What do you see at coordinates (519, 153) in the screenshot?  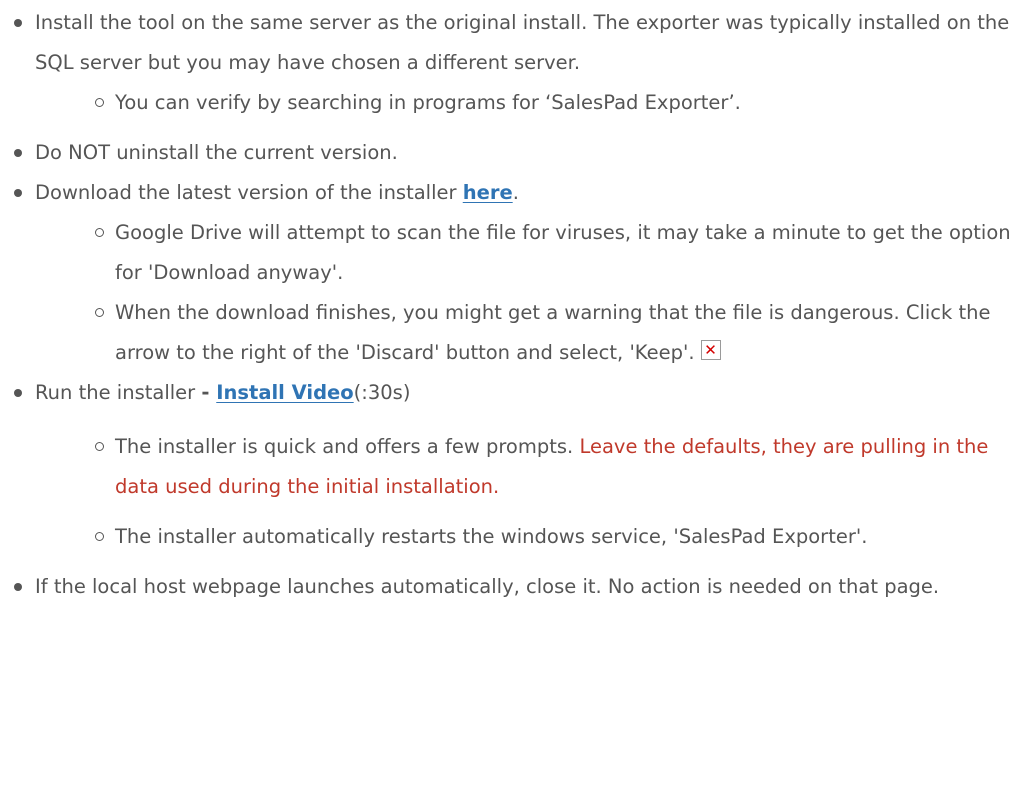 I see `list-item: Do NOT uninstall the current version.` at bounding box center [519, 153].